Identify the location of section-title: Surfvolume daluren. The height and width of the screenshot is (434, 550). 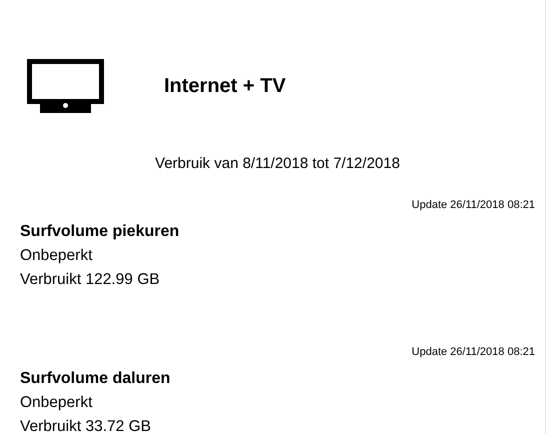
(95, 378).